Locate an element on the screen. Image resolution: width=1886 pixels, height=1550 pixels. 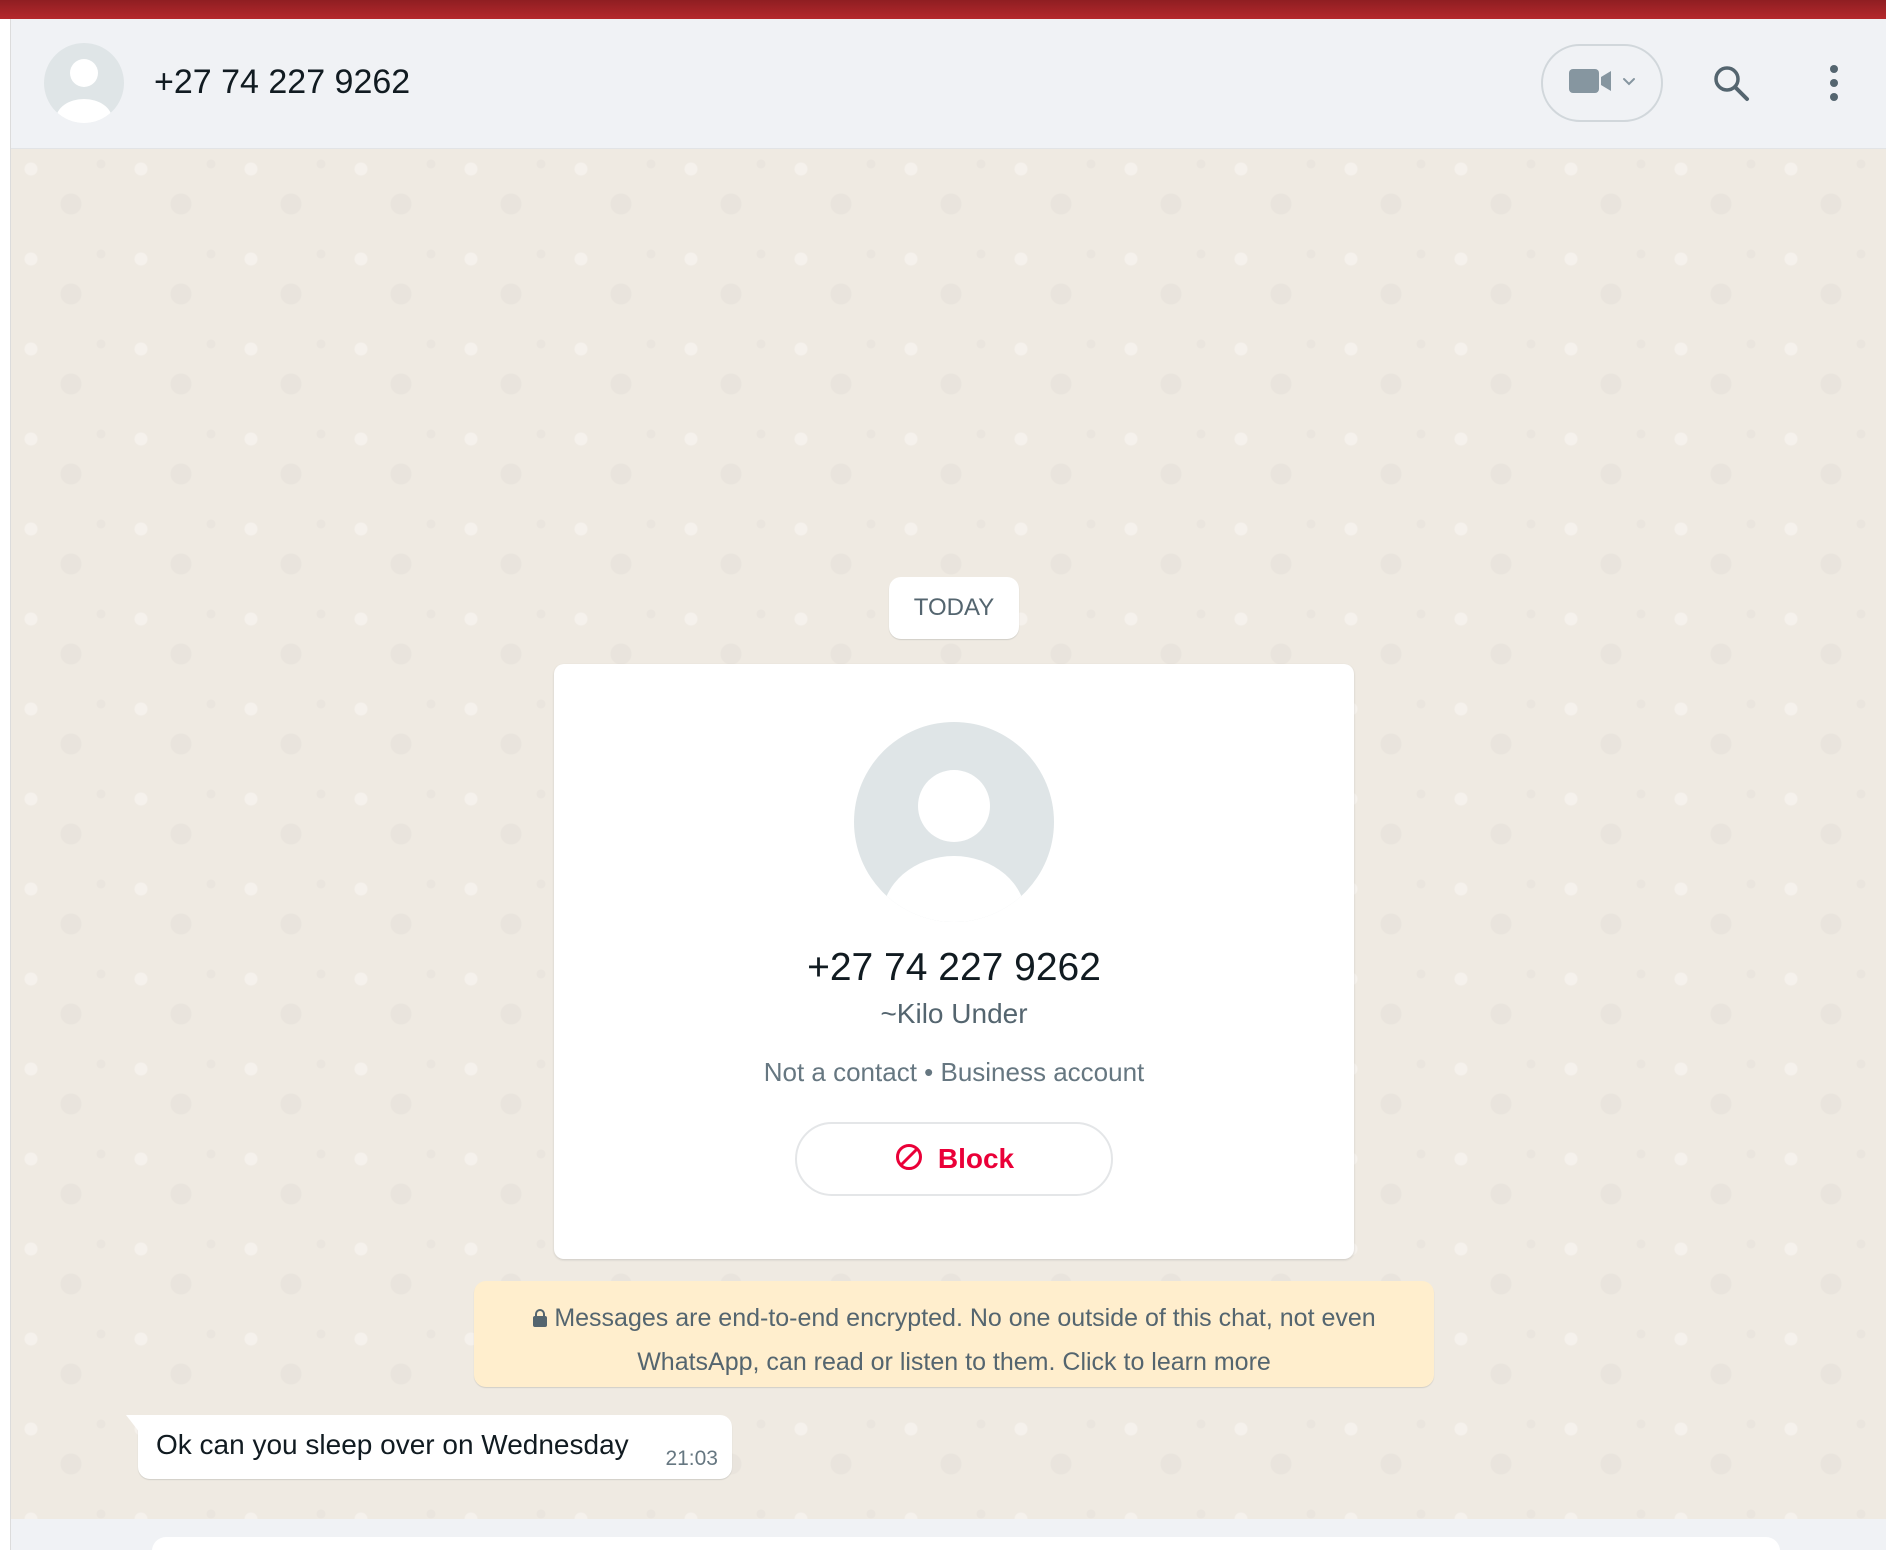
block-button: Block is located at coordinates (954, 1159).